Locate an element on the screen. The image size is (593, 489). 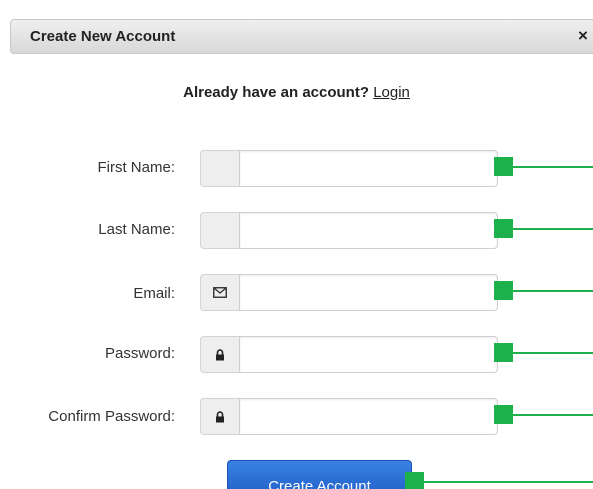
email-label: Email: is located at coordinates (154, 293).